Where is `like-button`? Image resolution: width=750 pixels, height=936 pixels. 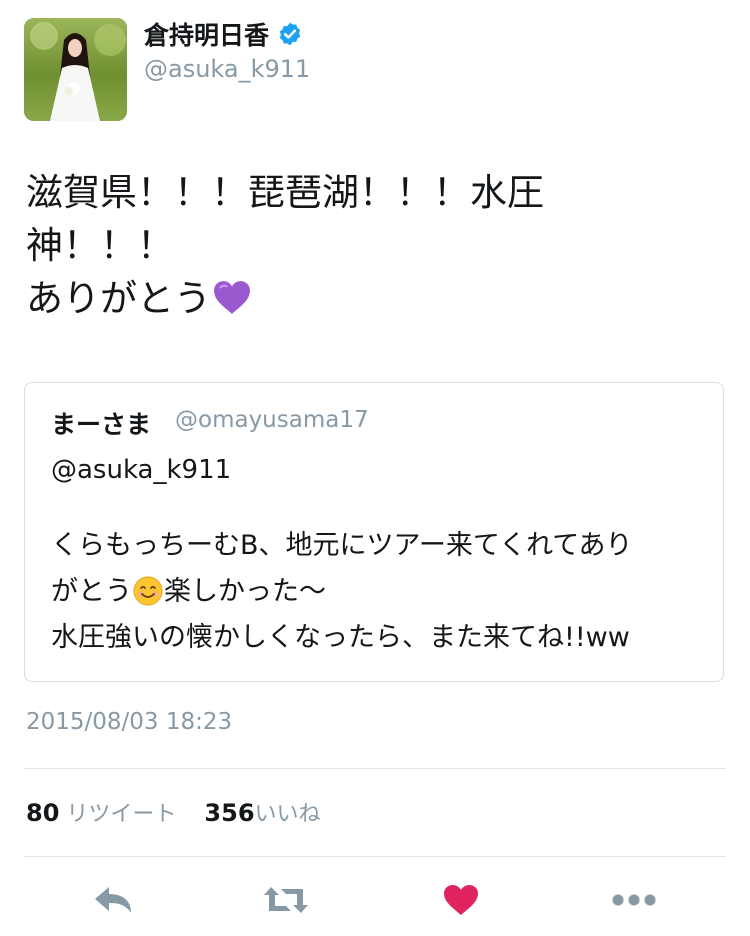
like-button is located at coordinates (461, 900).